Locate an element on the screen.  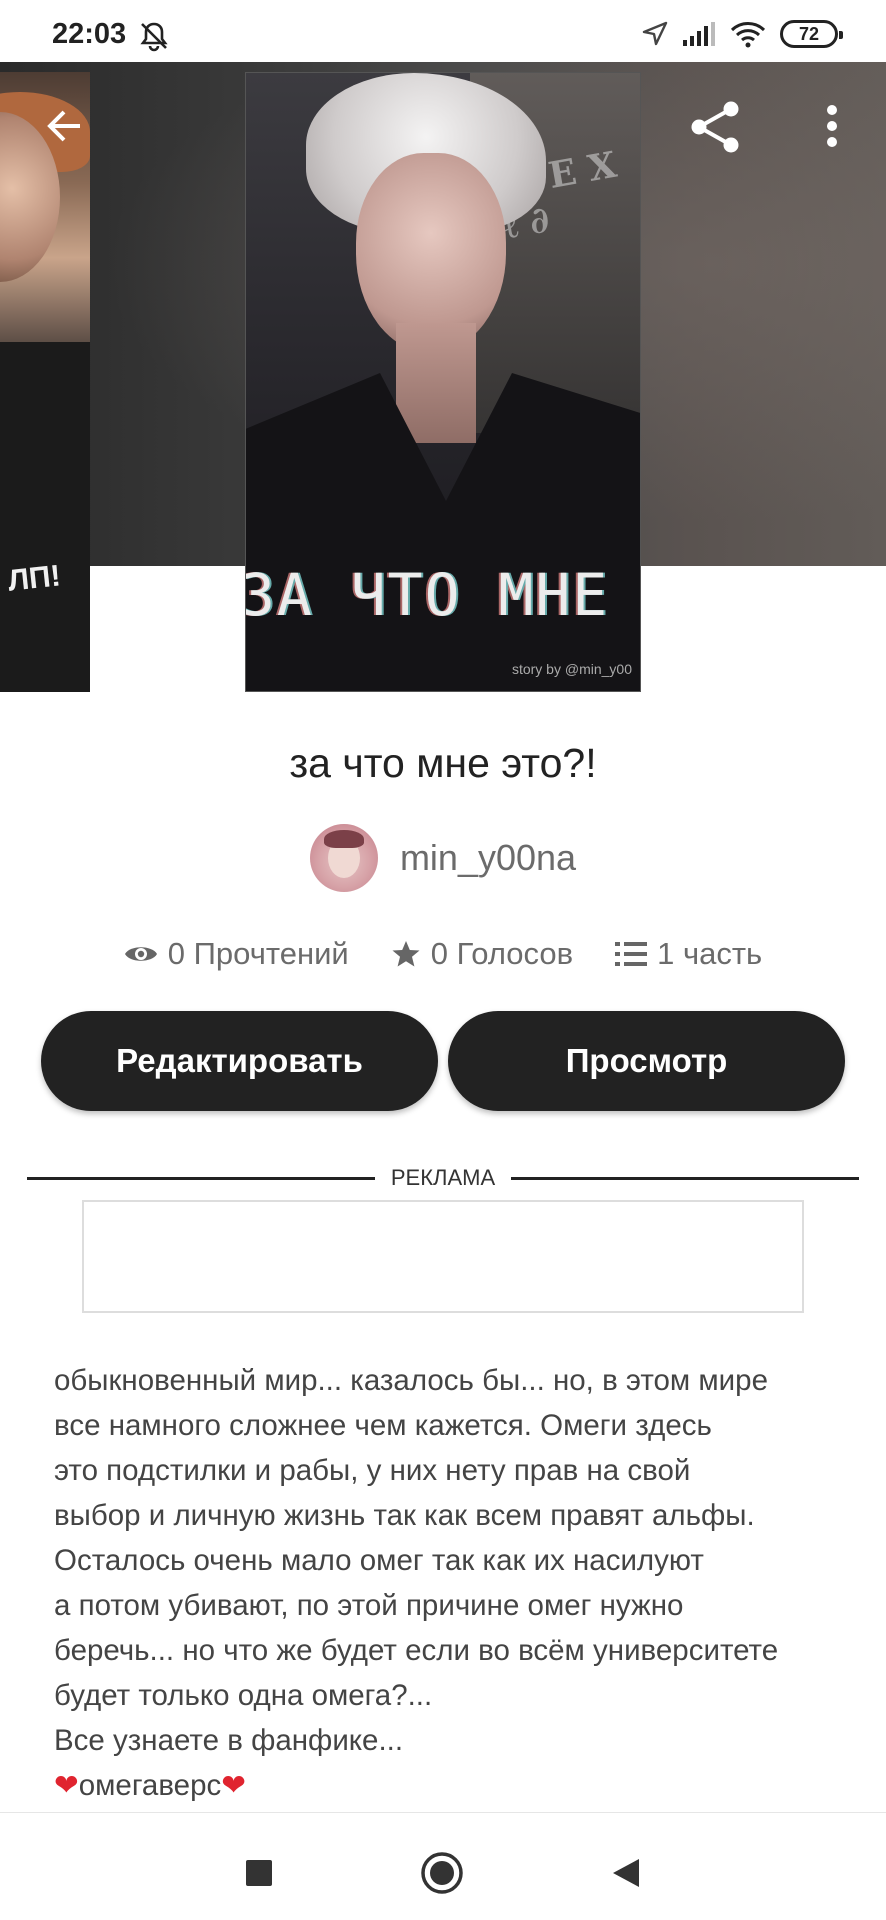
recent-apps-button is located at coordinates (259, 1873).